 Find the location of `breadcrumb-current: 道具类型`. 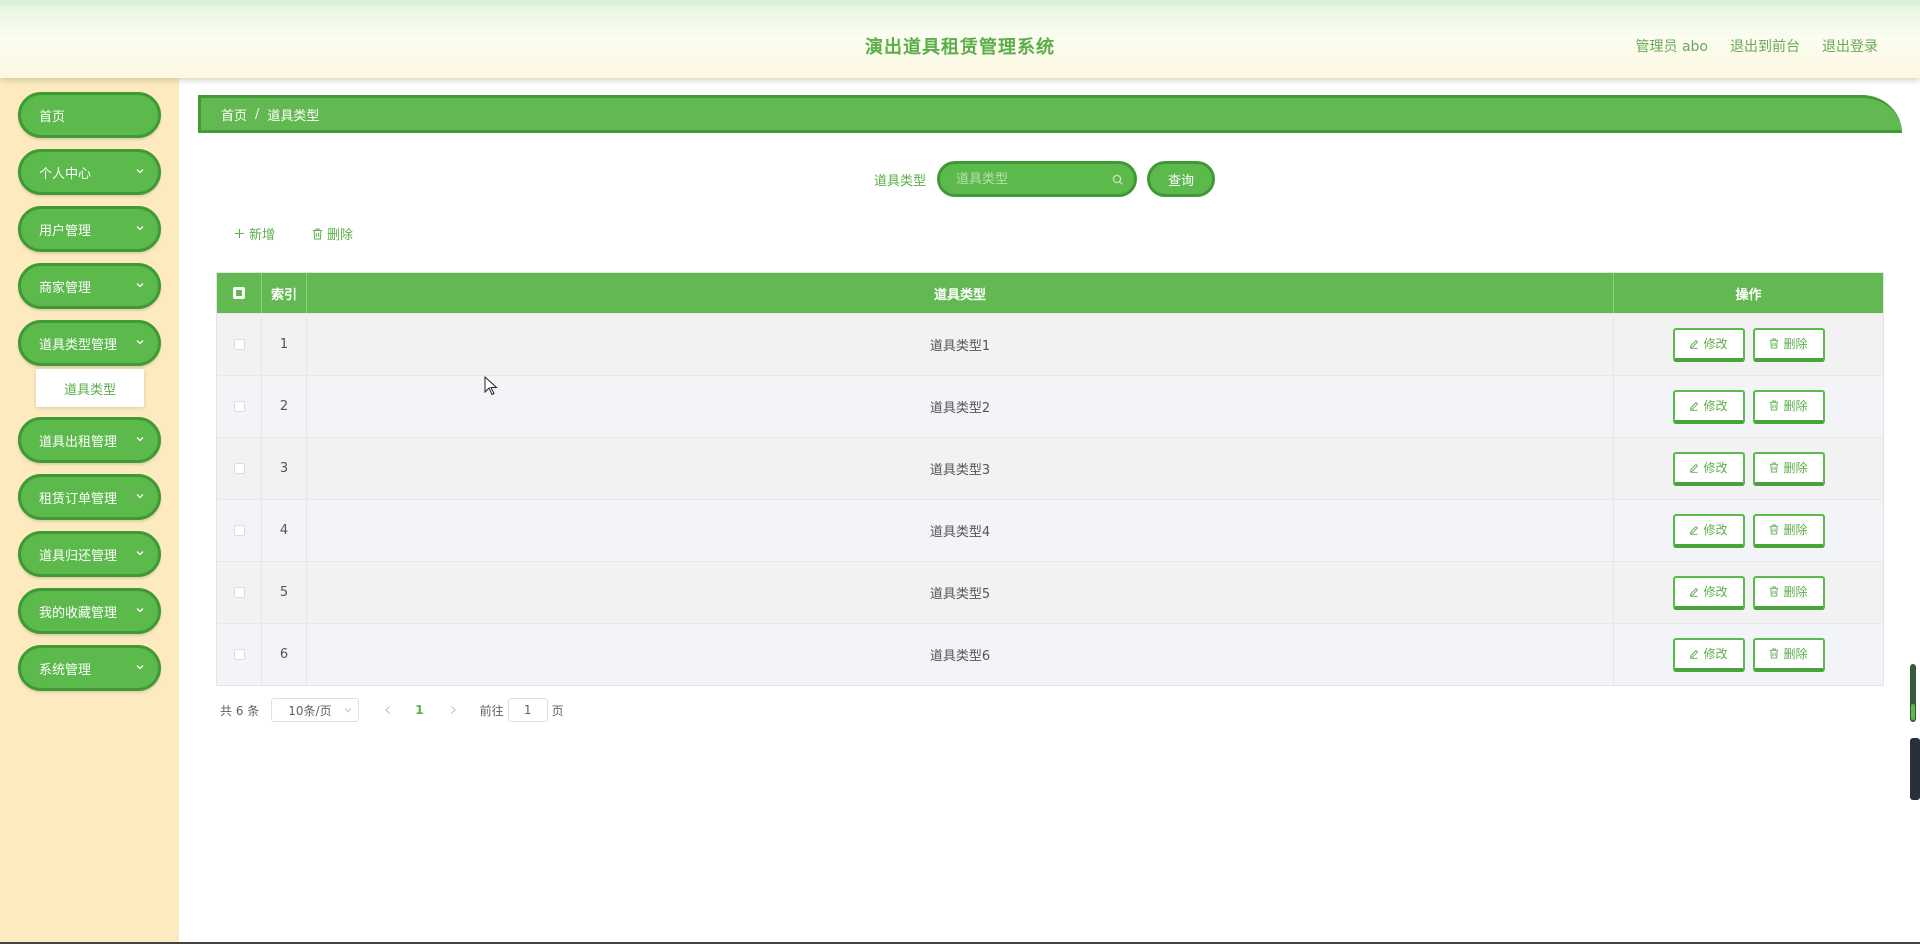

breadcrumb-current: 道具类型 is located at coordinates (293, 116).